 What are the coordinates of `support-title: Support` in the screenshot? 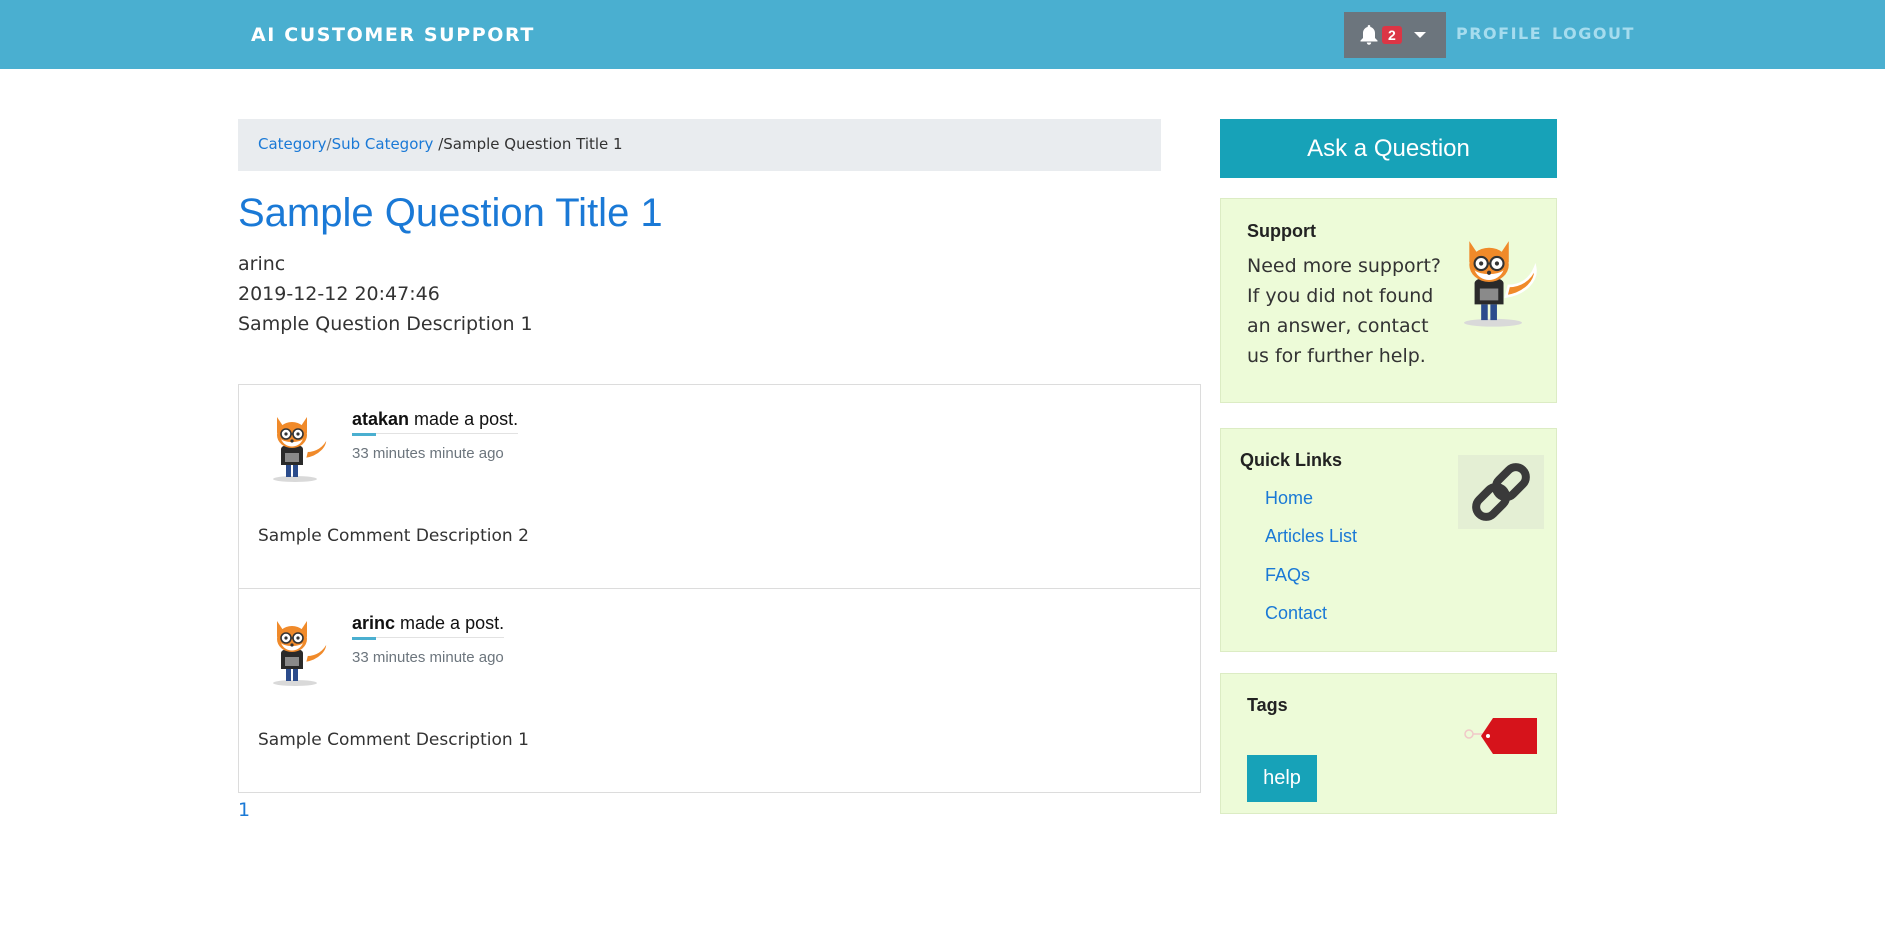 It's located at (1281, 231).